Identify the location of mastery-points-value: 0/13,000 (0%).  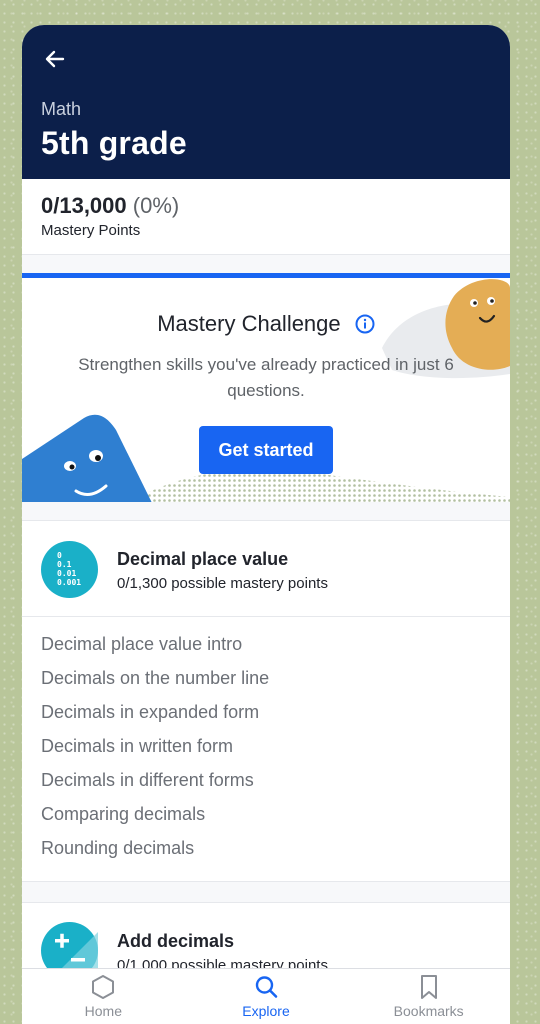
(110, 206).